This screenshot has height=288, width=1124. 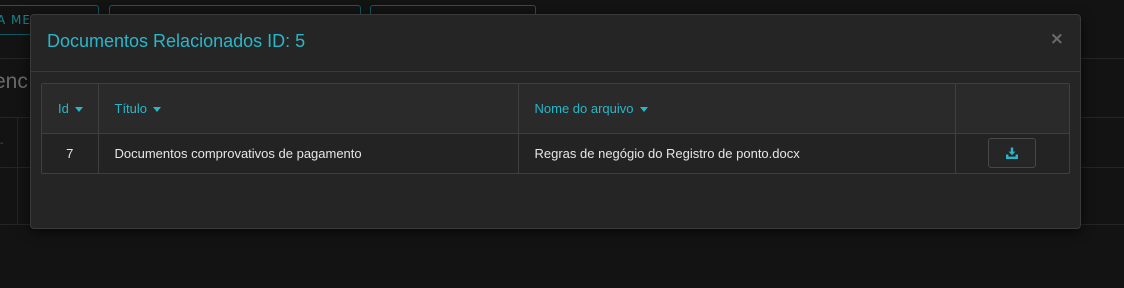 I want to click on column-header-actions, so click(x=1012, y=109).